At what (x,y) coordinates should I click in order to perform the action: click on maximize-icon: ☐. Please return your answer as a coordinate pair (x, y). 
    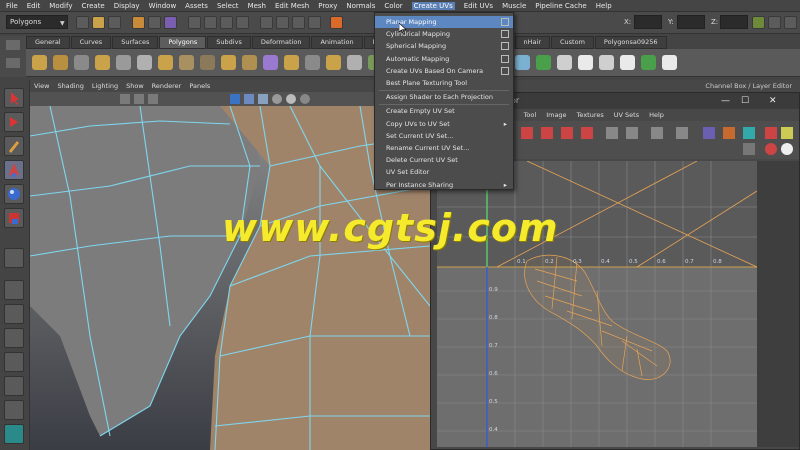
    Looking at the image, I should click on (745, 101).